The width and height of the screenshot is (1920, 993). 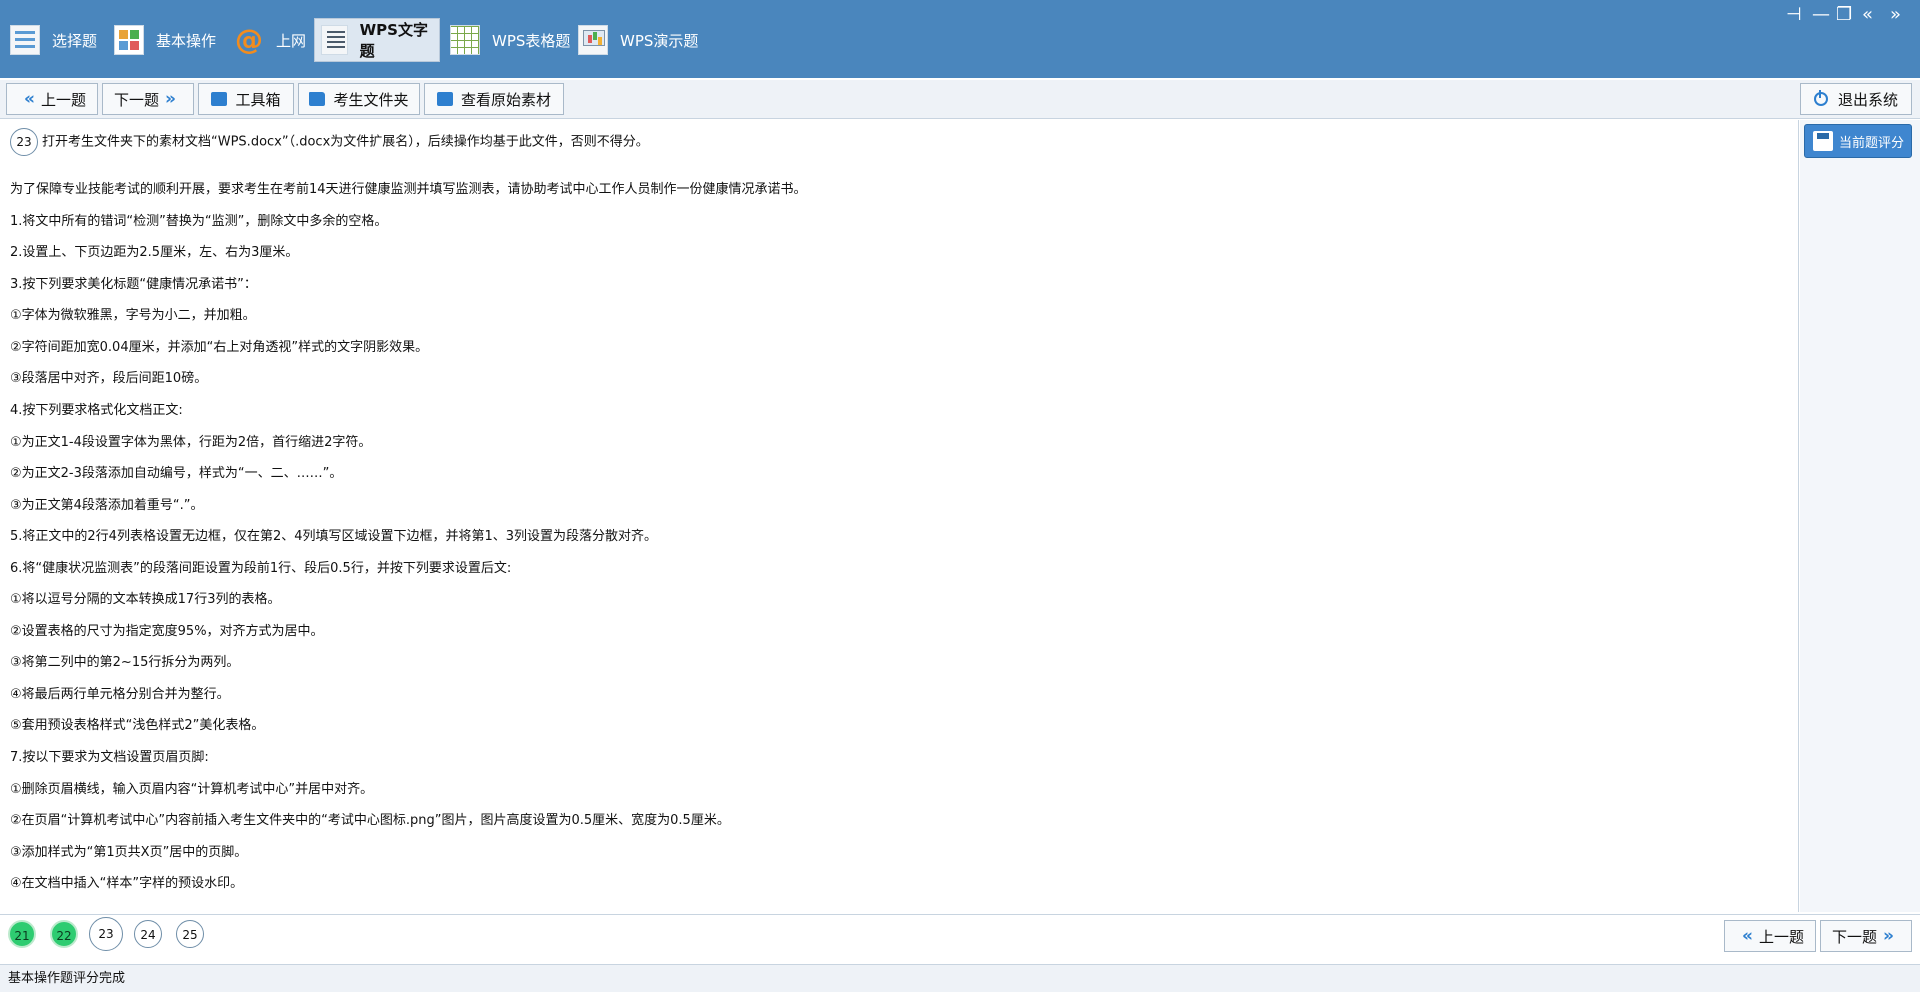 What do you see at coordinates (64, 934) in the screenshot?
I see `page-dot-22: 22` at bounding box center [64, 934].